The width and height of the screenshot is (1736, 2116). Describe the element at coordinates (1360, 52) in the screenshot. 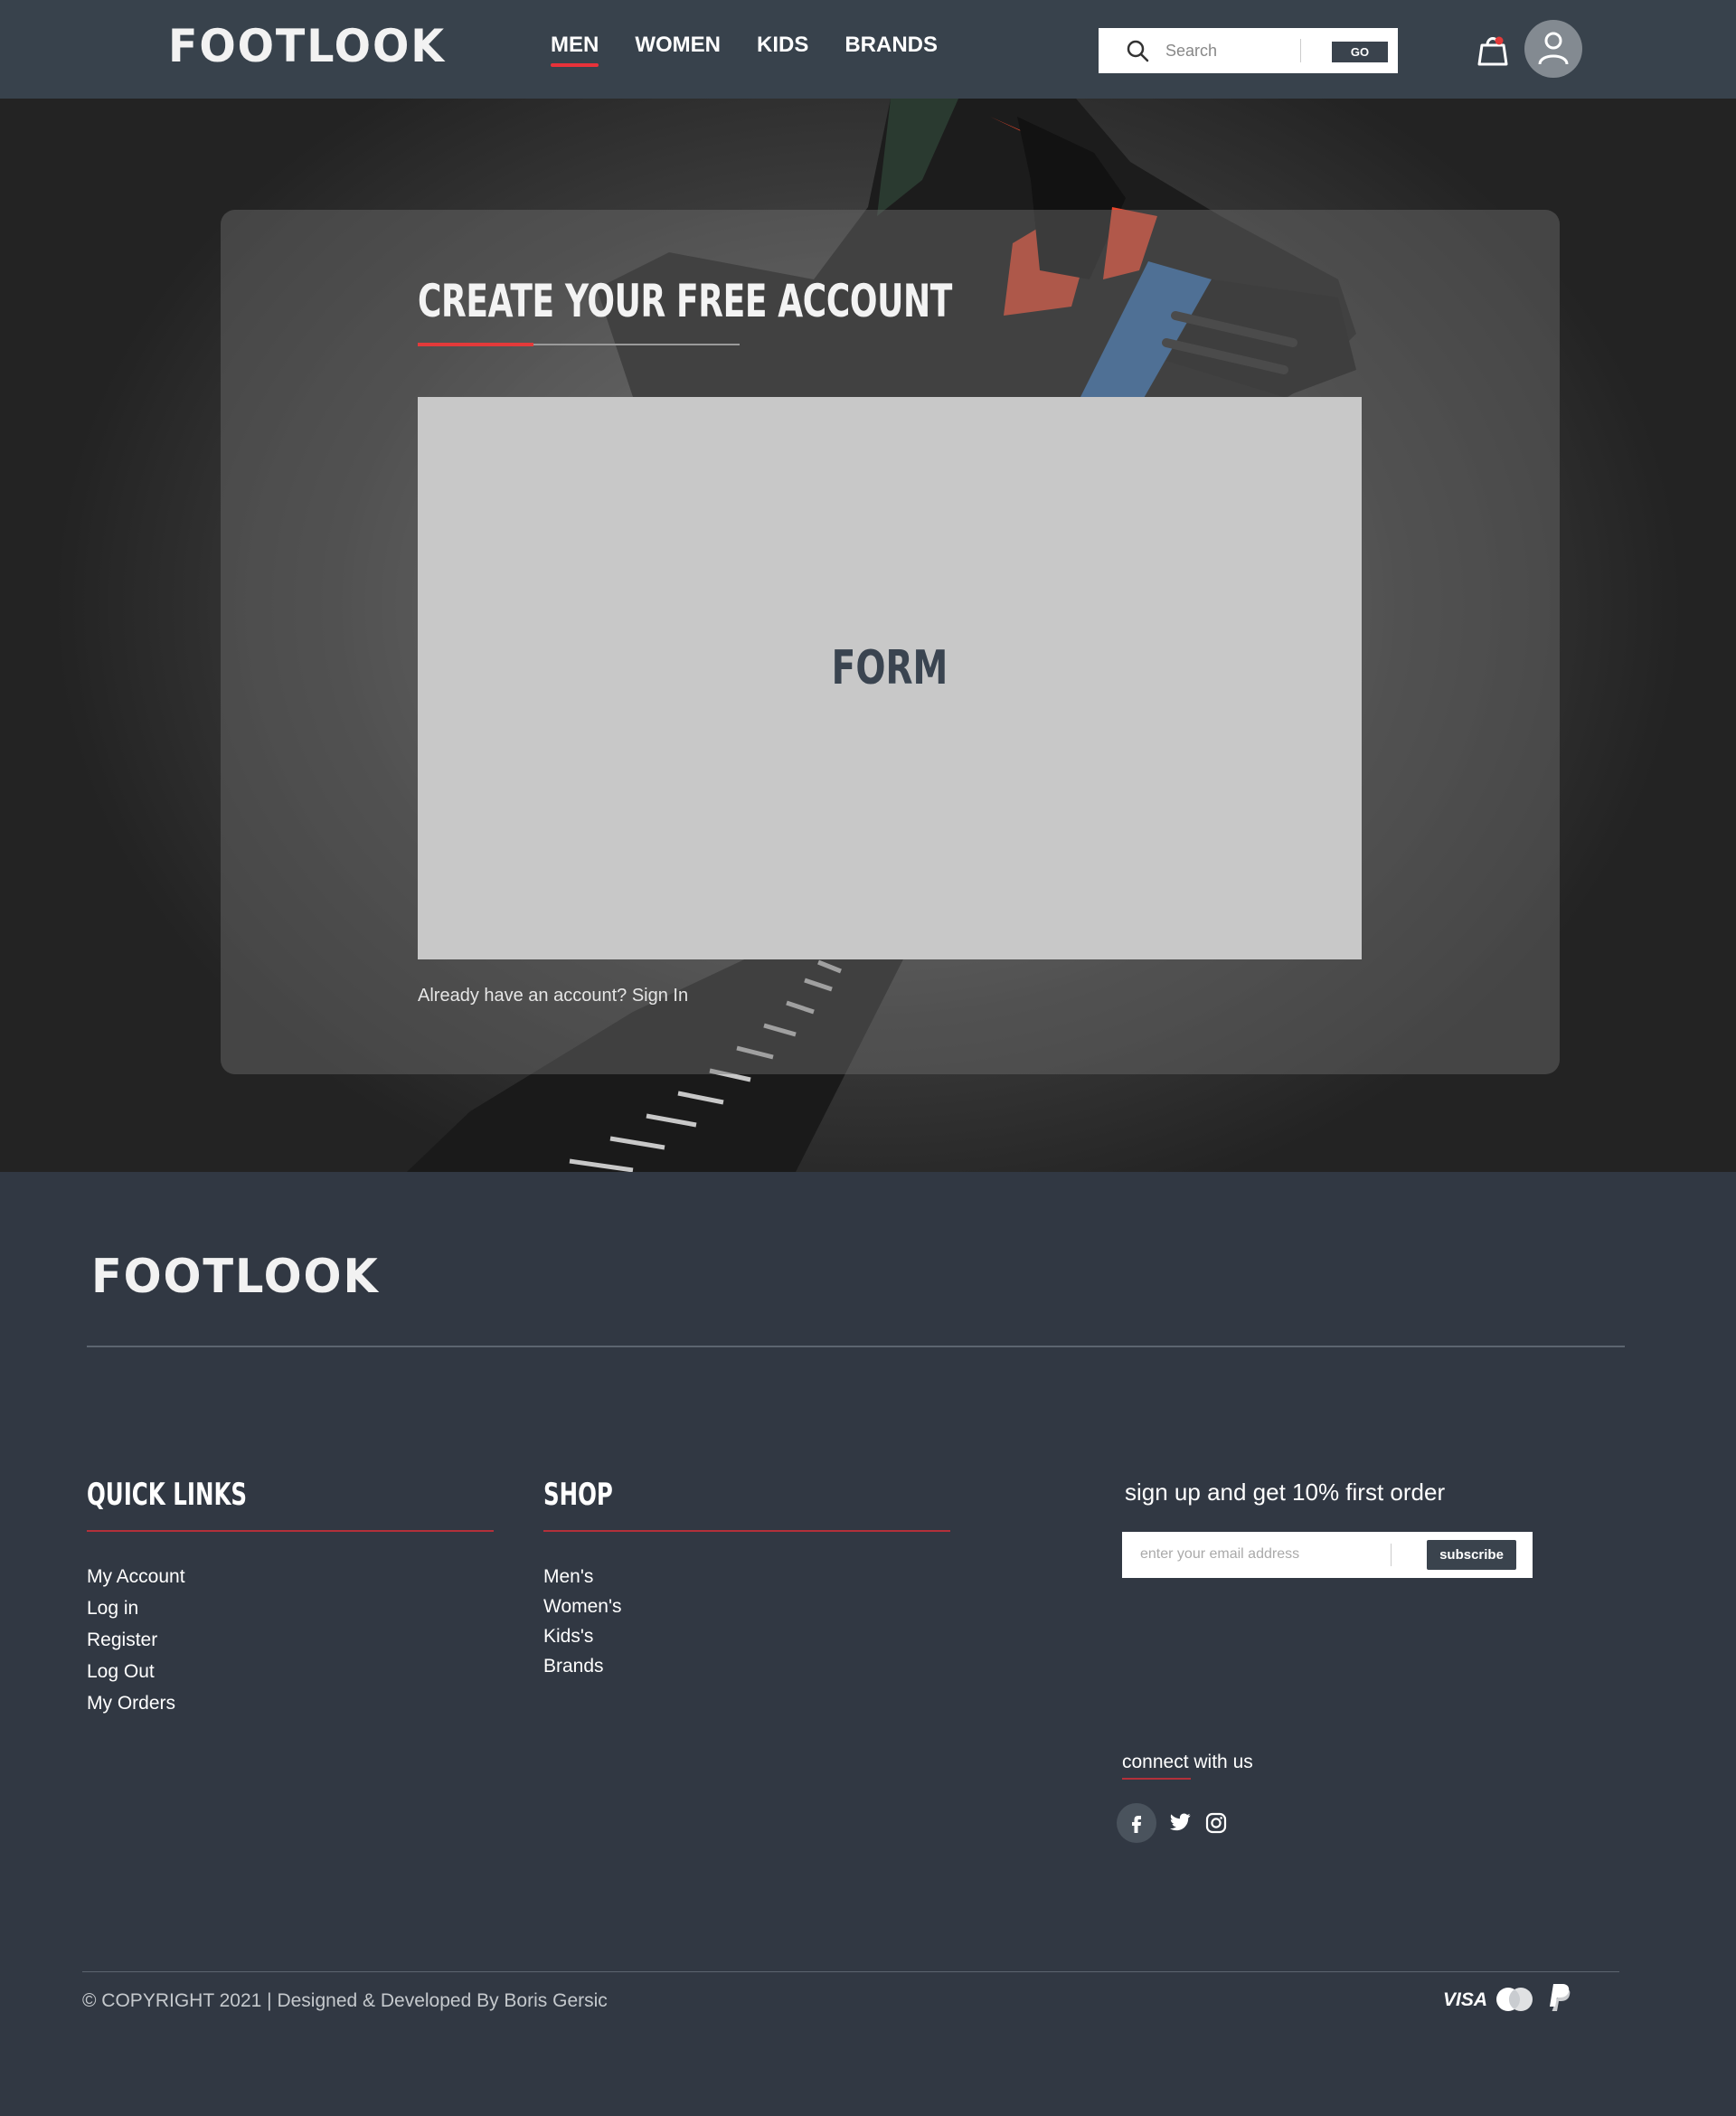

I see `search-go-button: GO` at that location.